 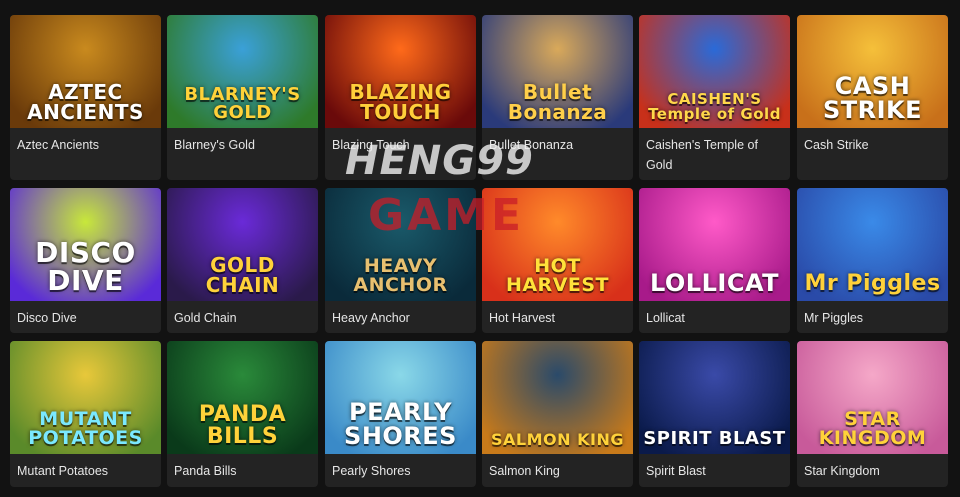 I want to click on game-card: DISCO DIVE Disco Dive, so click(x=85, y=260).